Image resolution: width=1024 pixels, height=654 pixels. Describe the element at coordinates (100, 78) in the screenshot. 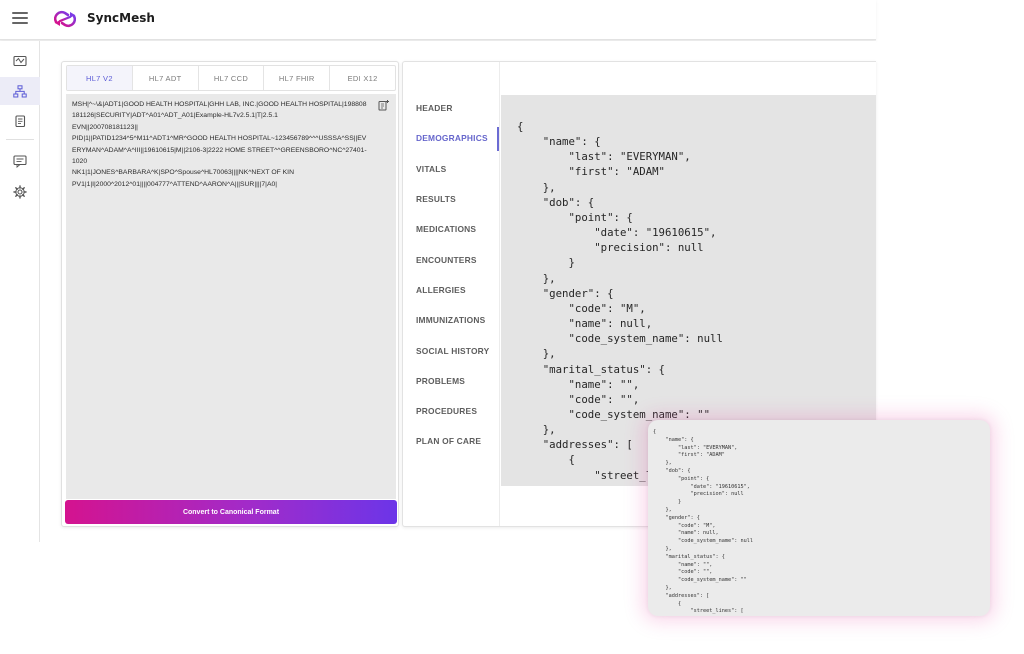

I see `tab-hl7-v2: HL7 V2` at that location.